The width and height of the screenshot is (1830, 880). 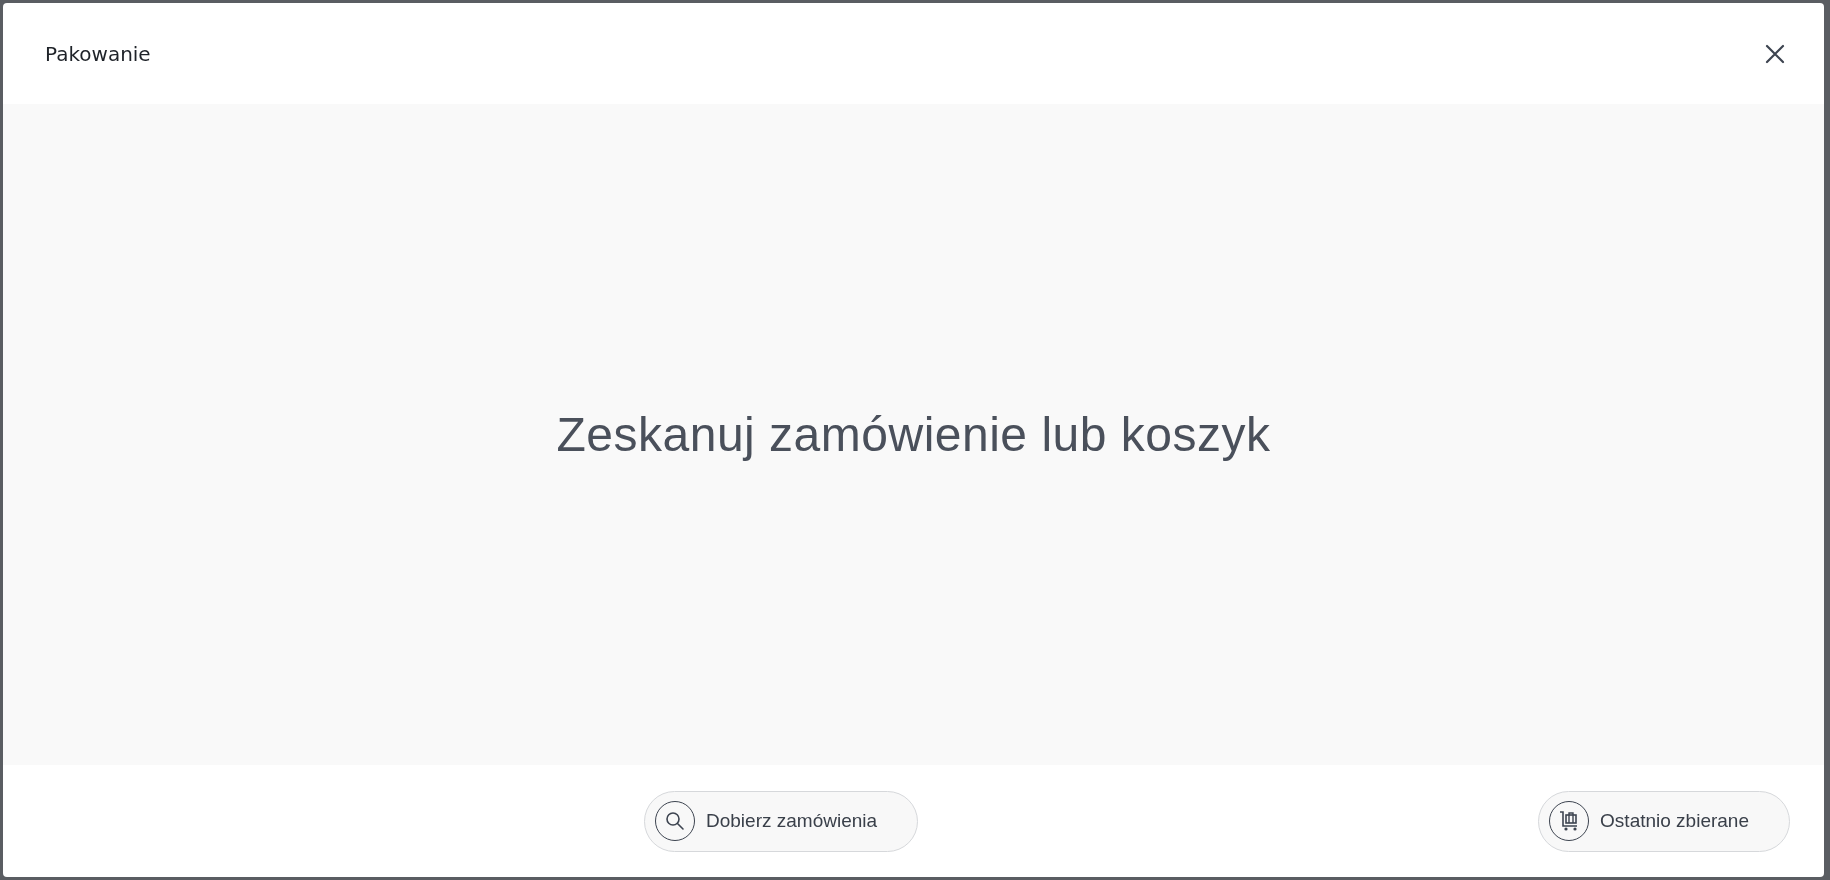 What do you see at coordinates (98, 53) in the screenshot?
I see `dialog-title: Pakowanie` at bounding box center [98, 53].